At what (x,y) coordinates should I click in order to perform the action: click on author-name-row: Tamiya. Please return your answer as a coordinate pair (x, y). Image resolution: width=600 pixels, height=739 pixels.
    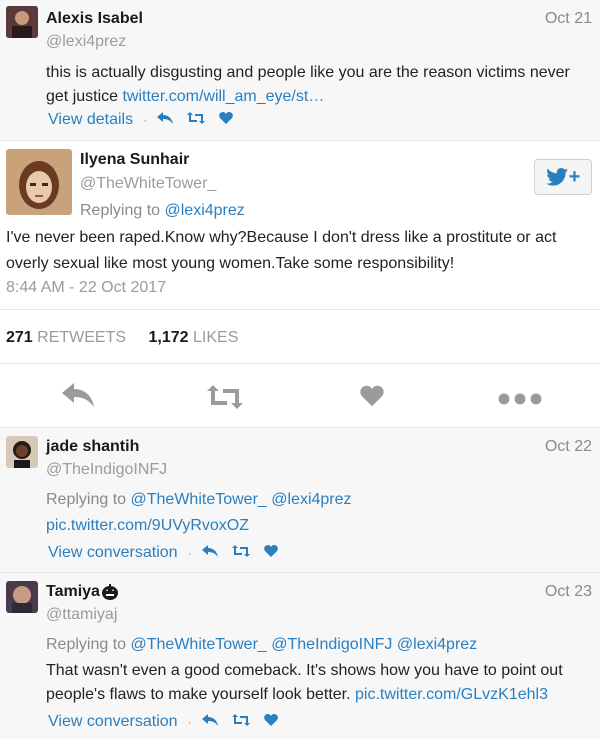
    Looking at the image, I should click on (82, 592).